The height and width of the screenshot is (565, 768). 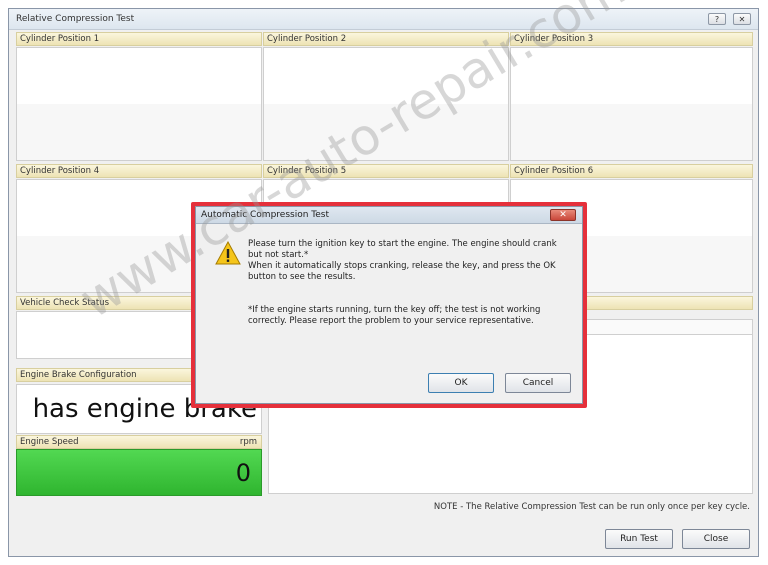 I want to click on cylinder-3-header: Cylinder Position 3, so click(x=631, y=39).